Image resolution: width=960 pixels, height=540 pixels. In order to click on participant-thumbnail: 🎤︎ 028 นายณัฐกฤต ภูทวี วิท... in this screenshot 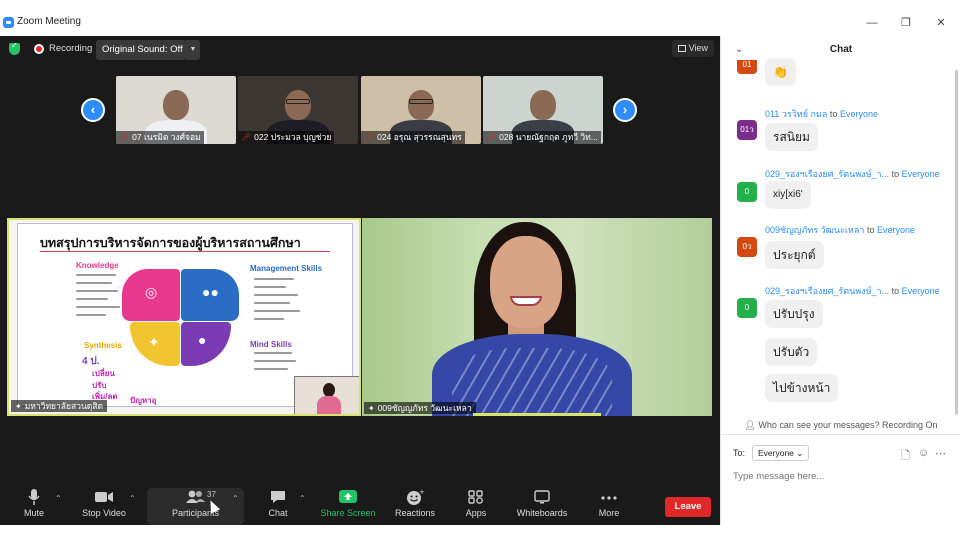, I will do `click(543, 110)`.